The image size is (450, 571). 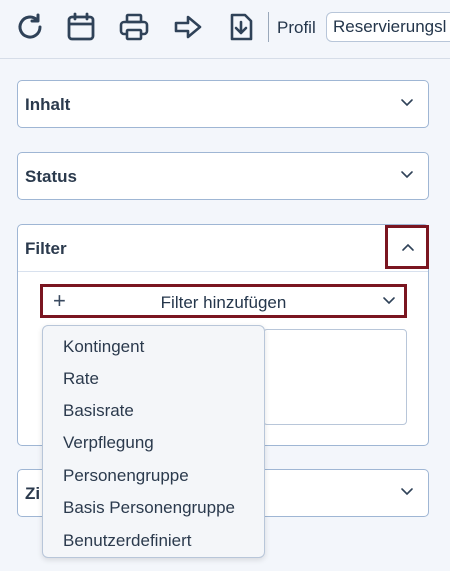 What do you see at coordinates (153, 476) in the screenshot?
I see `dropdown-option: Personengruppe` at bounding box center [153, 476].